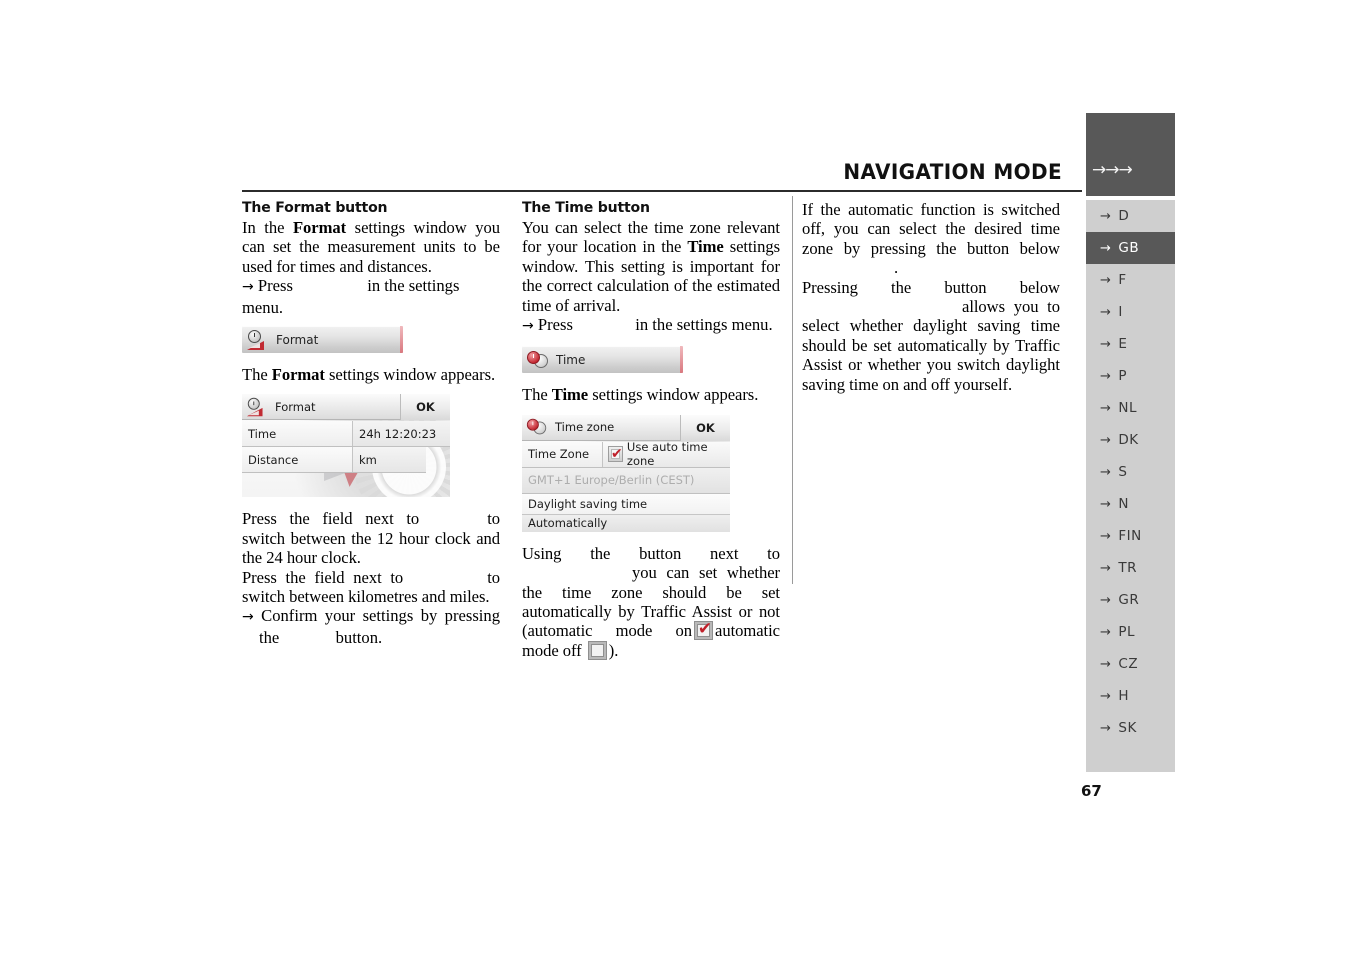 The height and width of the screenshot is (954, 1351). Describe the element at coordinates (1130, 344) in the screenshot. I see `rail-item-e: → E` at that location.